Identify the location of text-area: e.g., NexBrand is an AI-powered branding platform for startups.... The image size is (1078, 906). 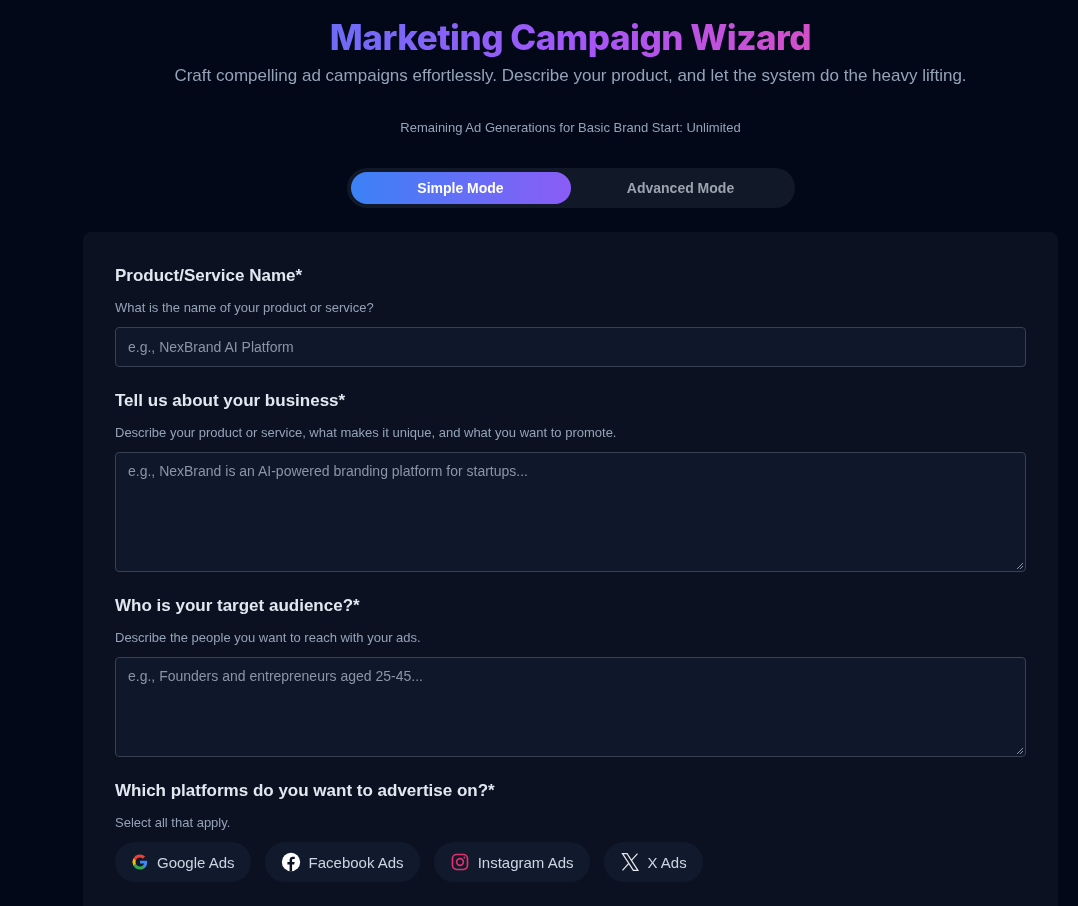
(570, 512).